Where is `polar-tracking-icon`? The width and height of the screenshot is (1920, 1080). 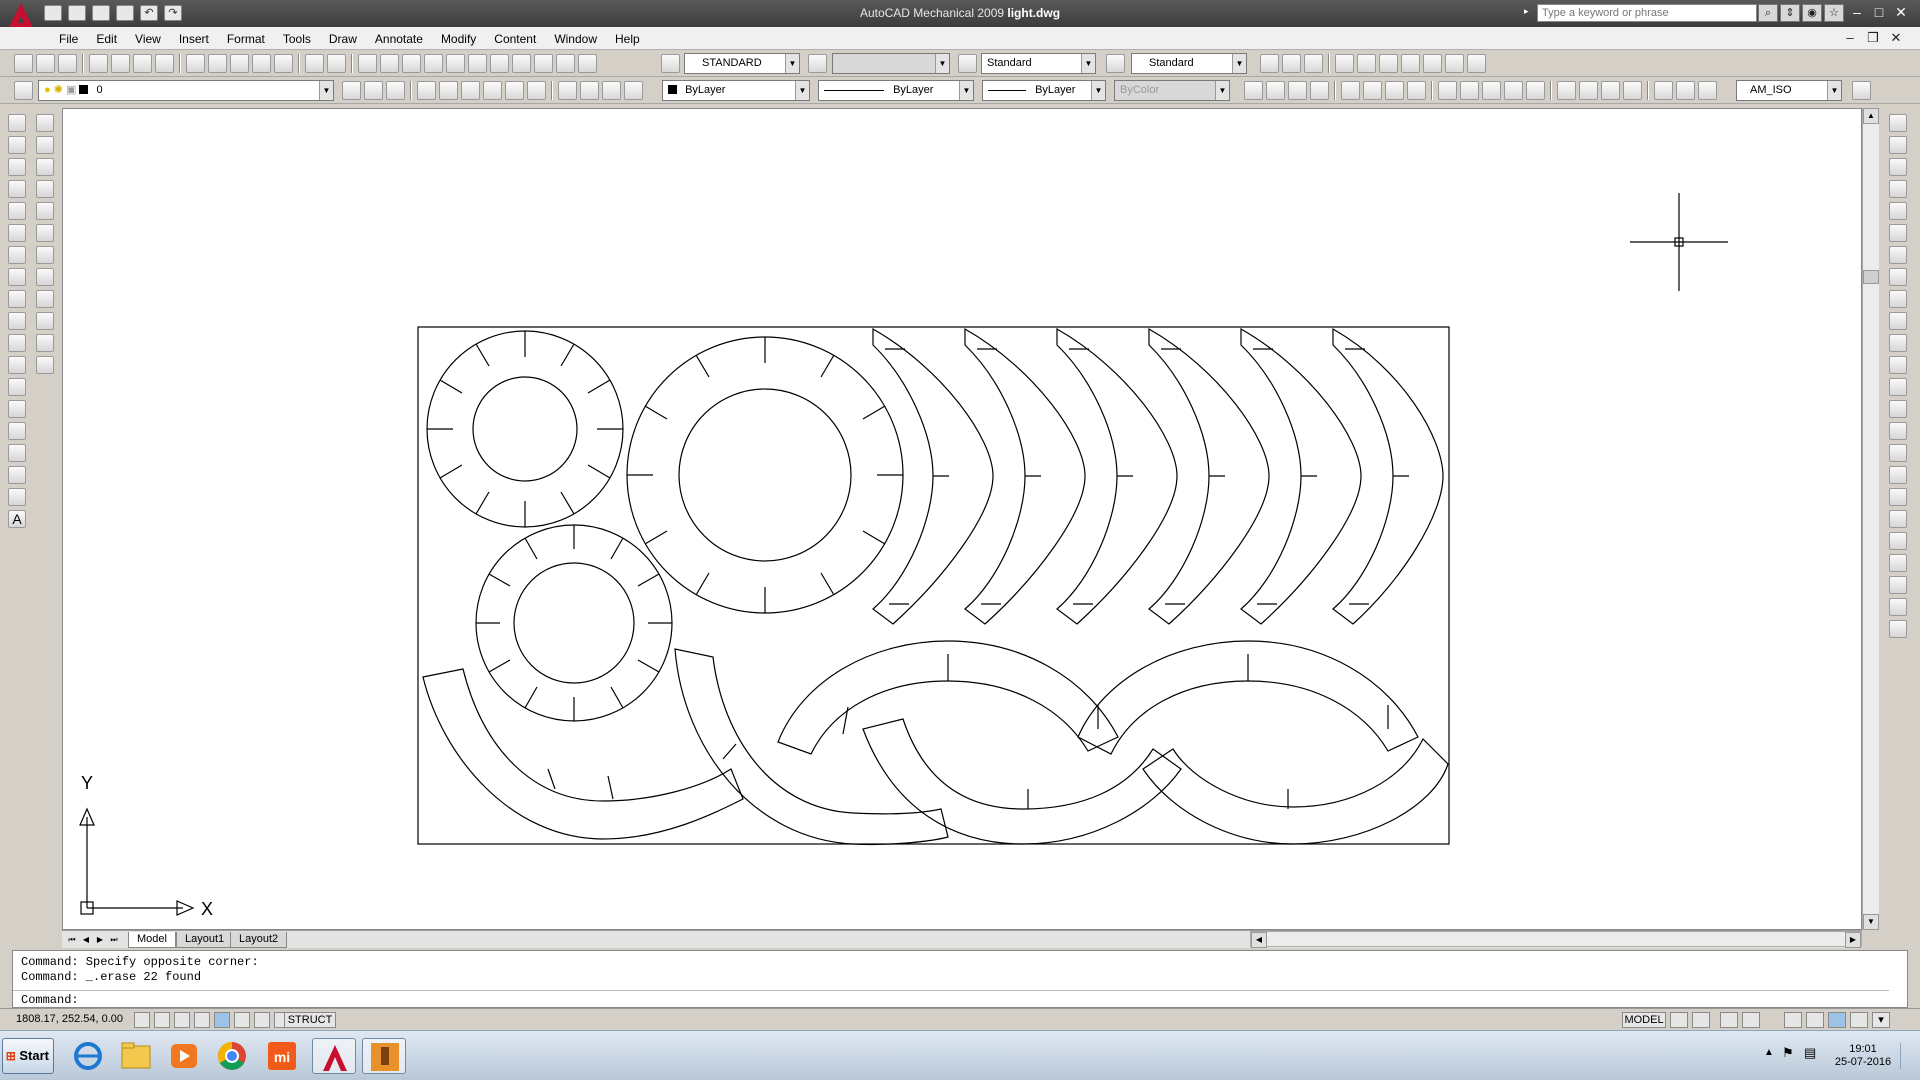
polar-tracking-icon is located at coordinates (202, 1020).